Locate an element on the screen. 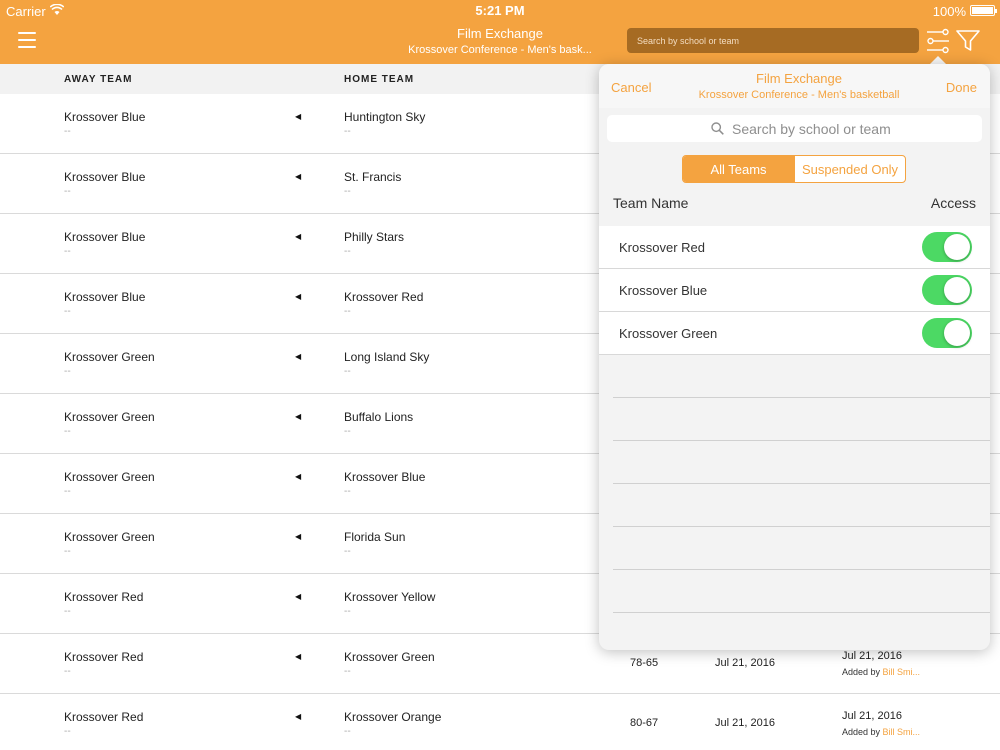 This screenshot has height=750, width=1000. search-placeholder: Search by school or team is located at coordinates (811, 129).